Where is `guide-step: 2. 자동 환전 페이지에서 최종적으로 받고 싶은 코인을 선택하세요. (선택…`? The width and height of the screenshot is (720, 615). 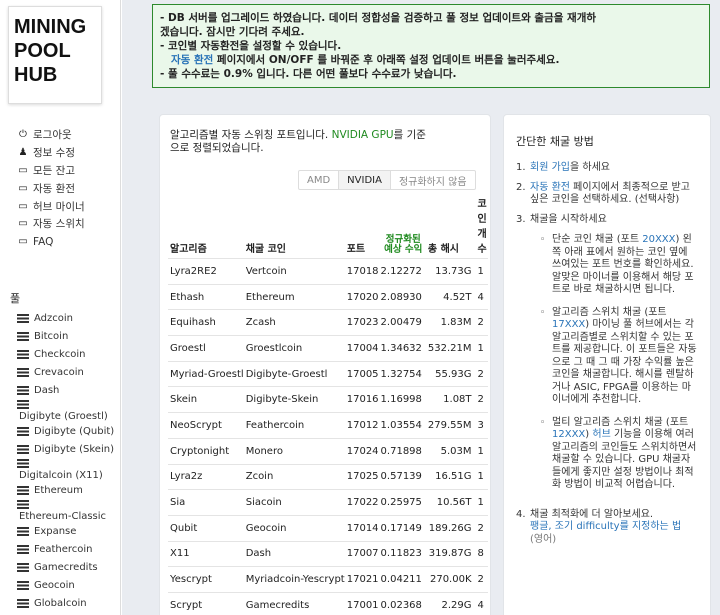
guide-step: 2. 자동 환전 페이지에서 최종적으로 받고 싶은 코인을 선택하세요. (선택… is located at coordinates (603, 193).